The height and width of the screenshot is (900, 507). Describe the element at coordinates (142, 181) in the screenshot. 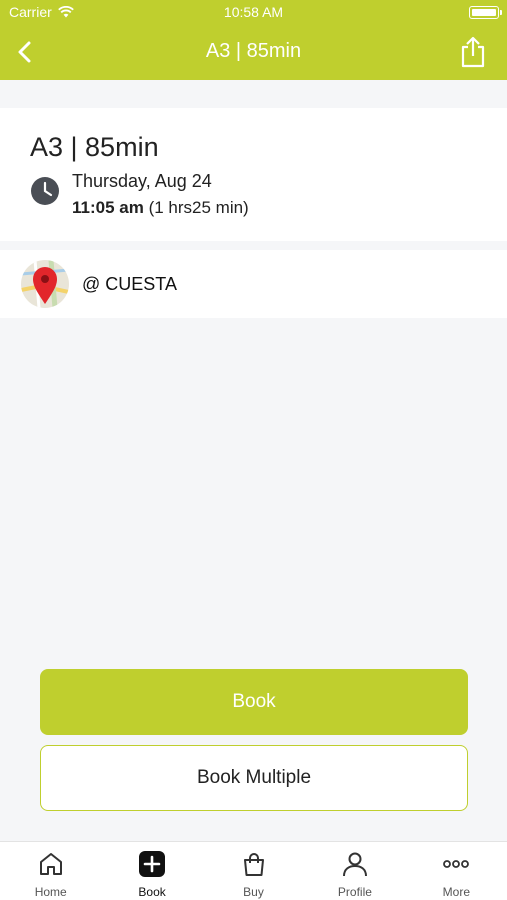

I see `class-date: Thursday, Aug 24` at that location.